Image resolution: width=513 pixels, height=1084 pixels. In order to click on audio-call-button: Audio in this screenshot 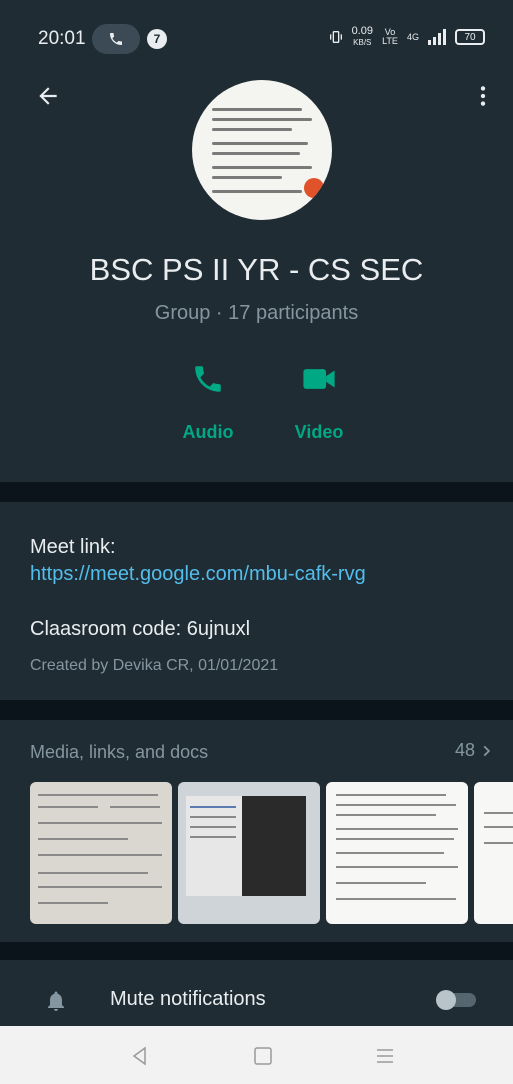, I will do `click(208, 402)`.